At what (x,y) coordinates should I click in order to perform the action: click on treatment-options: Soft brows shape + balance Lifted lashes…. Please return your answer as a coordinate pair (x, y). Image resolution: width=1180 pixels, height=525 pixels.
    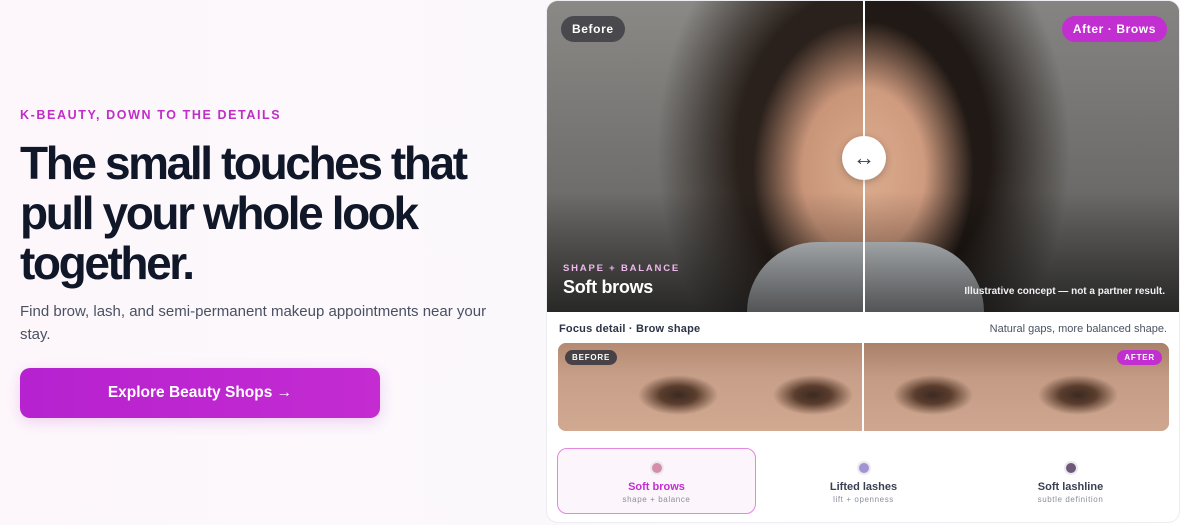
    Looking at the image, I should click on (864, 481).